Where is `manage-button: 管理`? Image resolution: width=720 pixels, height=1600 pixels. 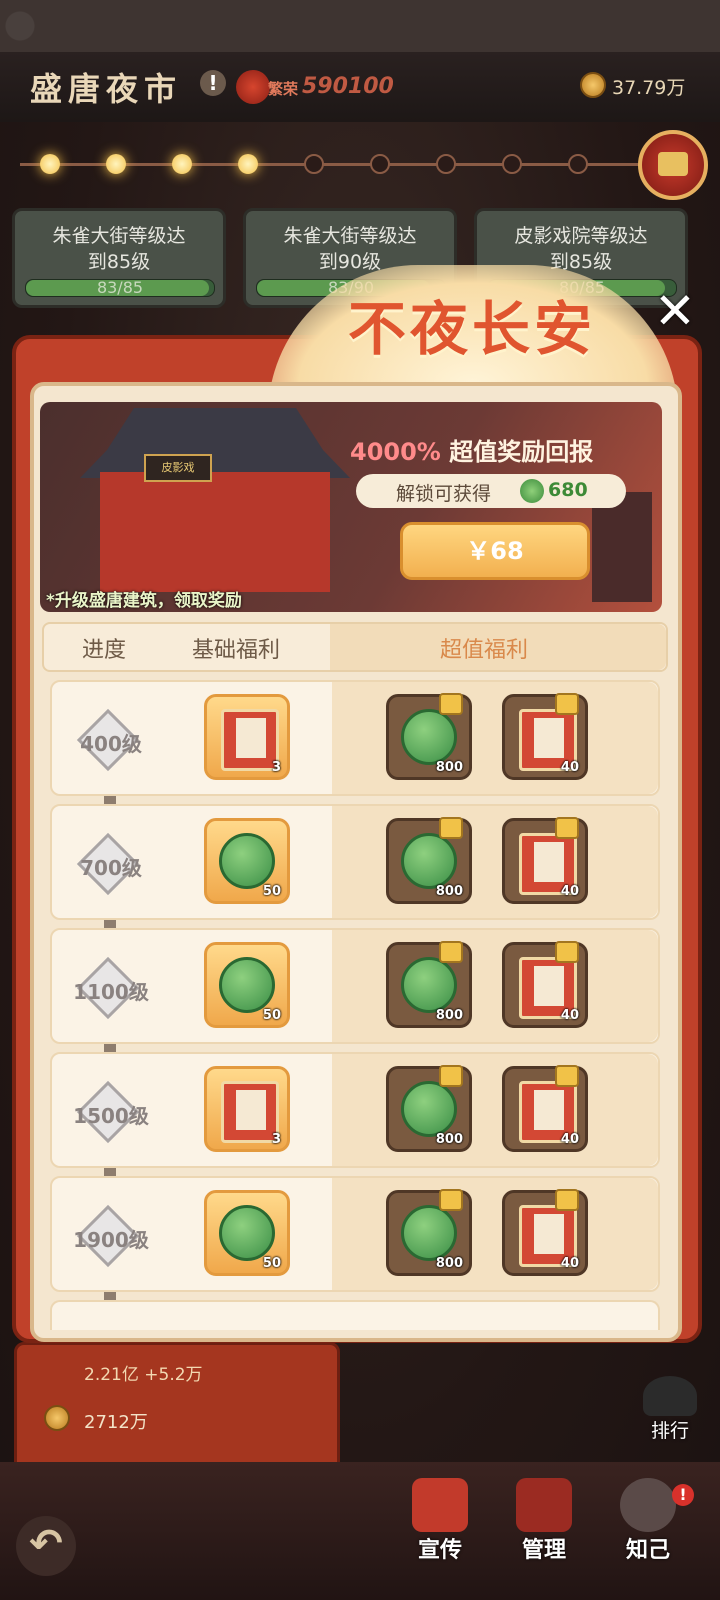
manage-button: 管理 is located at coordinates (544, 1521).